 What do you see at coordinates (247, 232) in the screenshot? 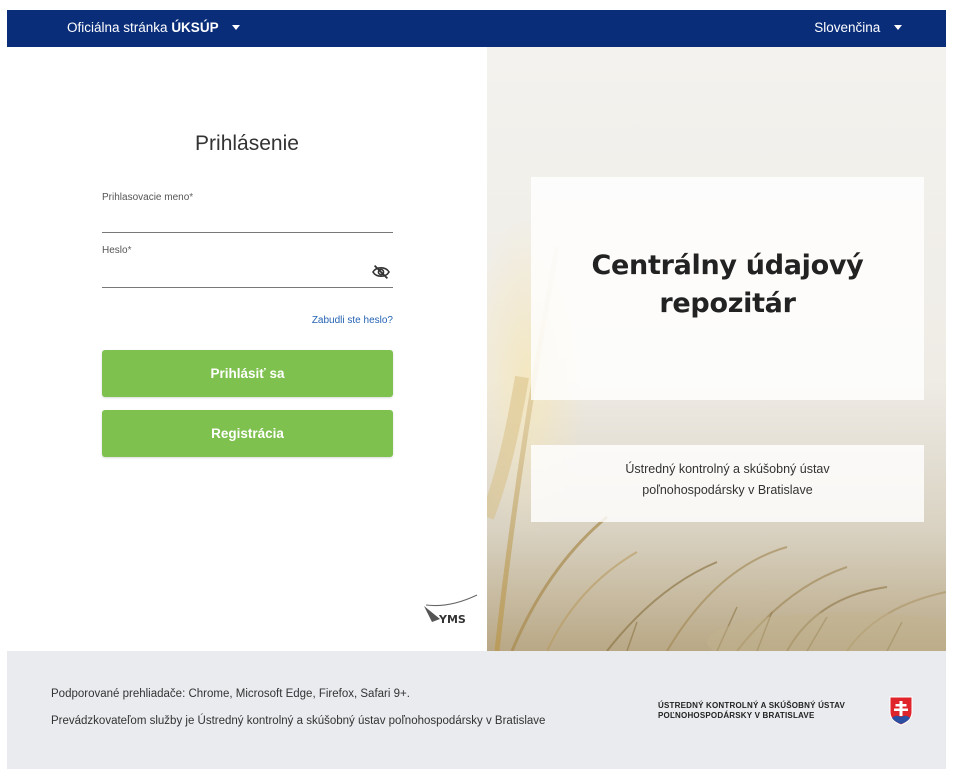
I see `username-underline` at bounding box center [247, 232].